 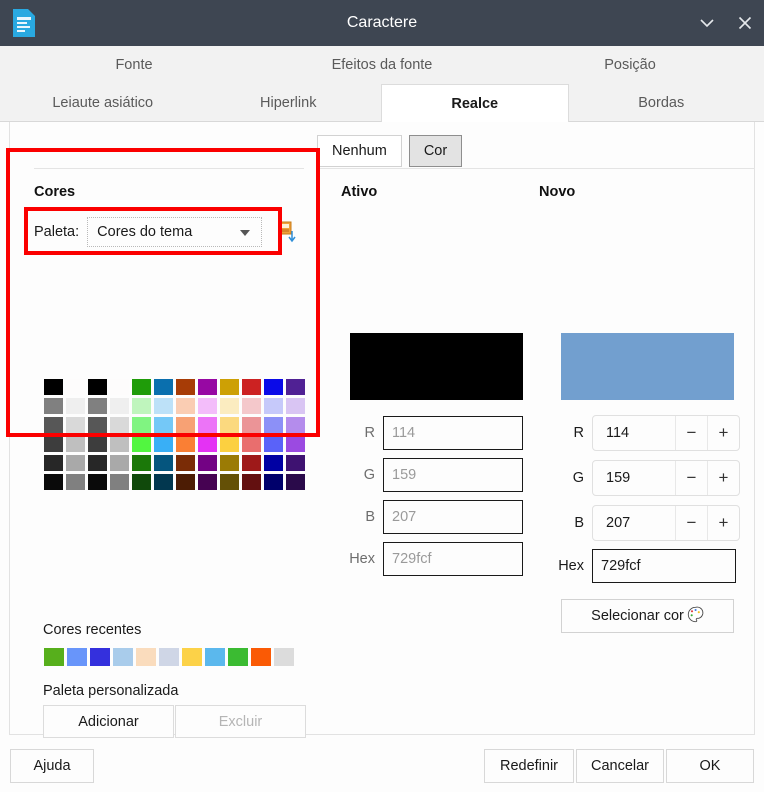 I want to click on new-g-increment: +, so click(x=723, y=478).